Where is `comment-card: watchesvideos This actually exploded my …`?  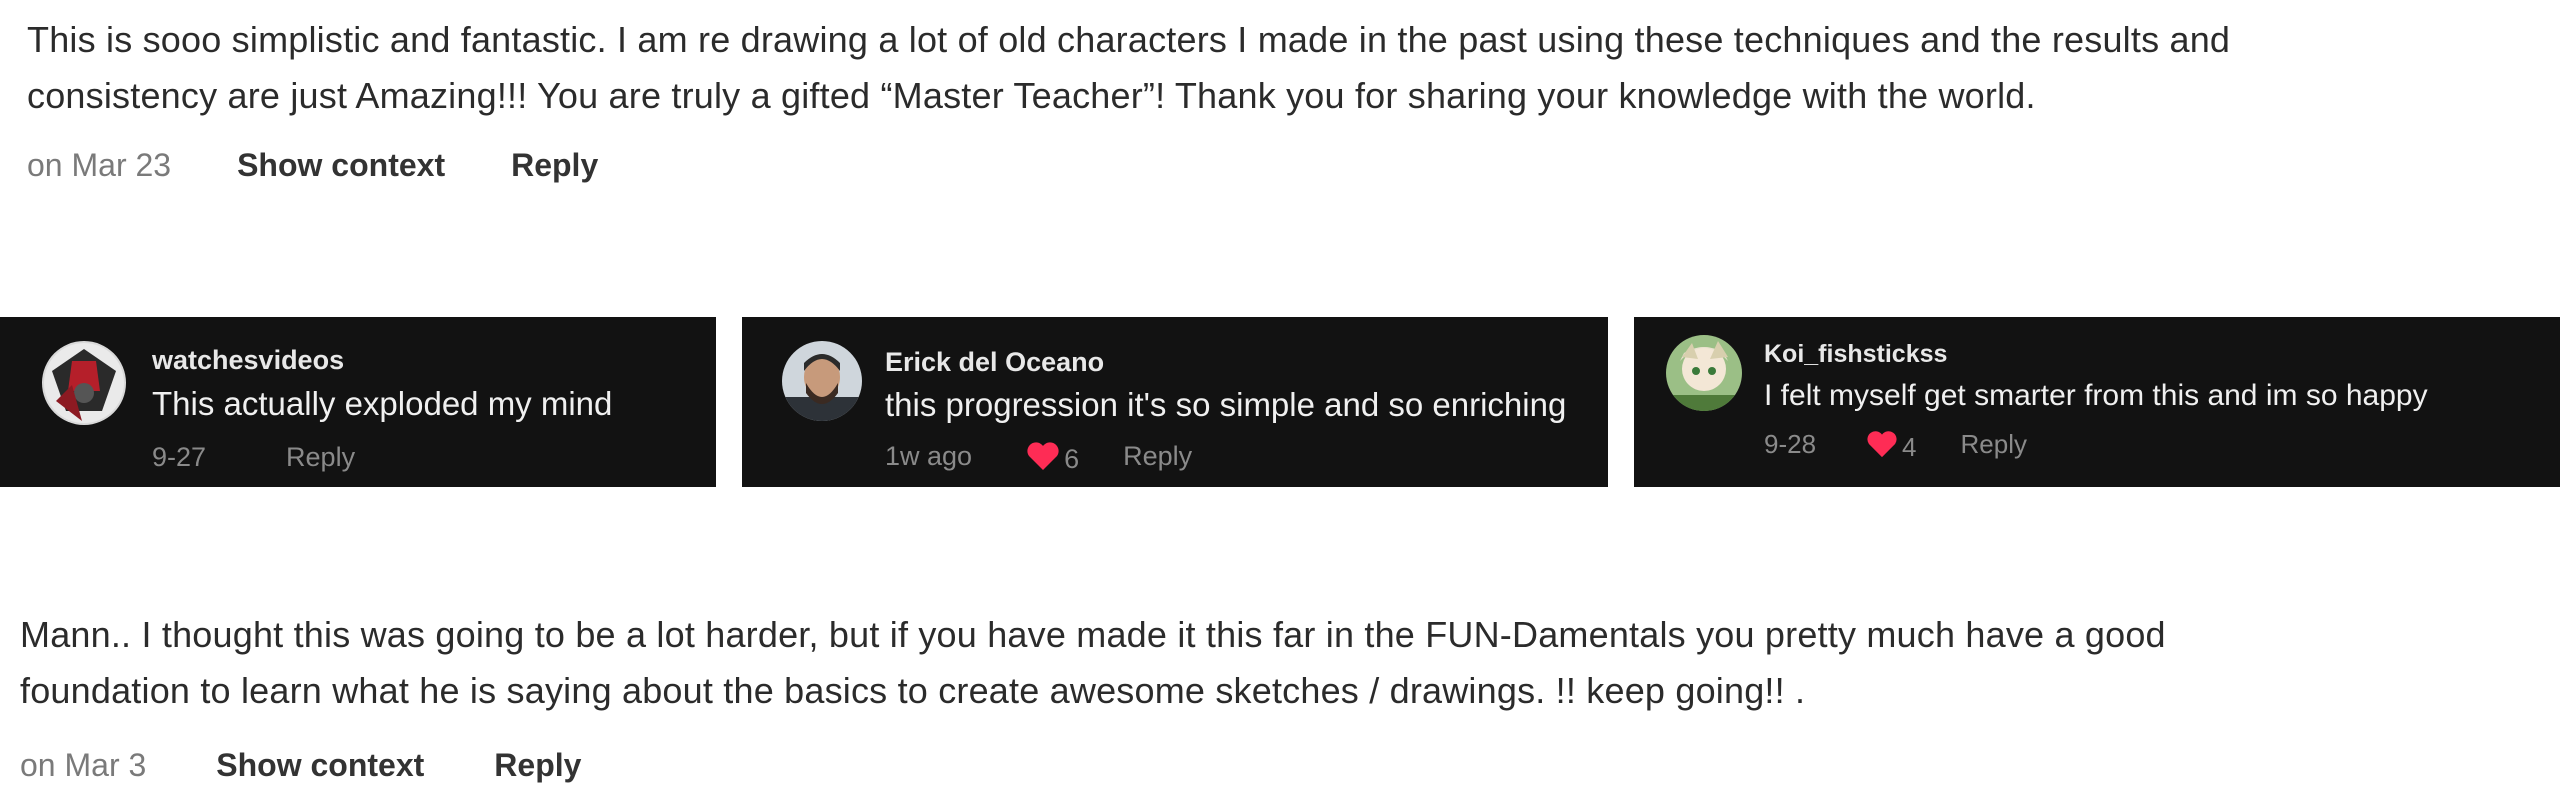 comment-card: watchesvideos This actually exploded my … is located at coordinates (358, 402).